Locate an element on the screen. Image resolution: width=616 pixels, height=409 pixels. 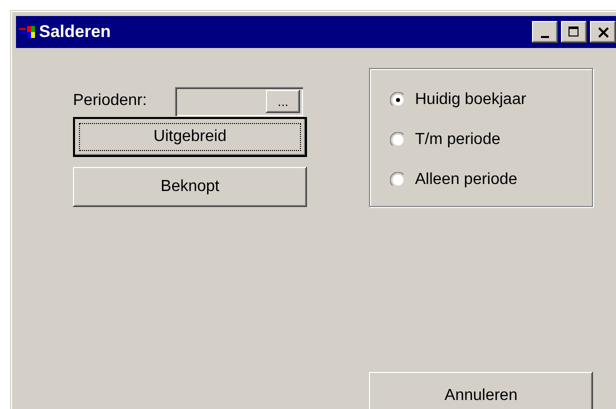
radio-option: Alleen periode is located at coordinates (491, 179).